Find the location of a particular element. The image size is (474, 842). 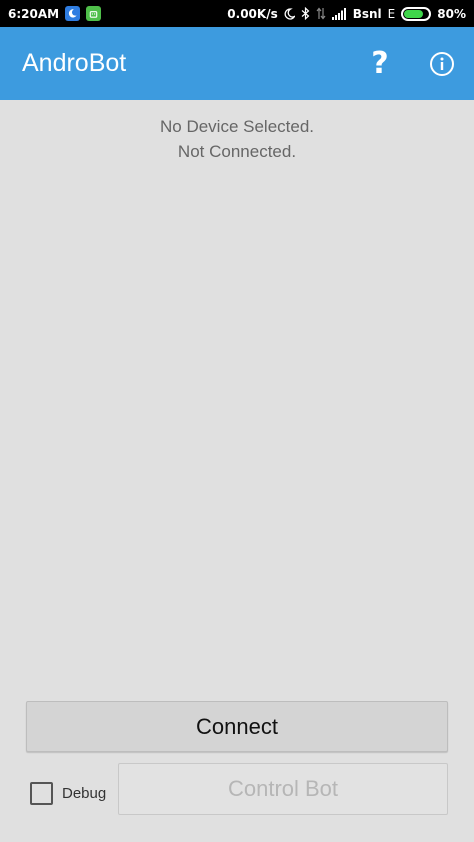

connect-button: Connect is located at coordinates (237, 726).